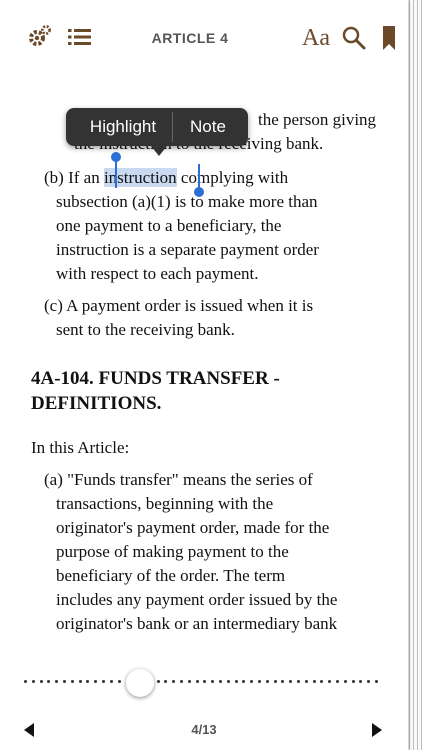 Image resolution: width=422 pixels, height=750 pixels. Describe the element at coordinates (197, 599) in the screenshot. I see `paragraph-a-line: includes any payment order issued by the` at that location.